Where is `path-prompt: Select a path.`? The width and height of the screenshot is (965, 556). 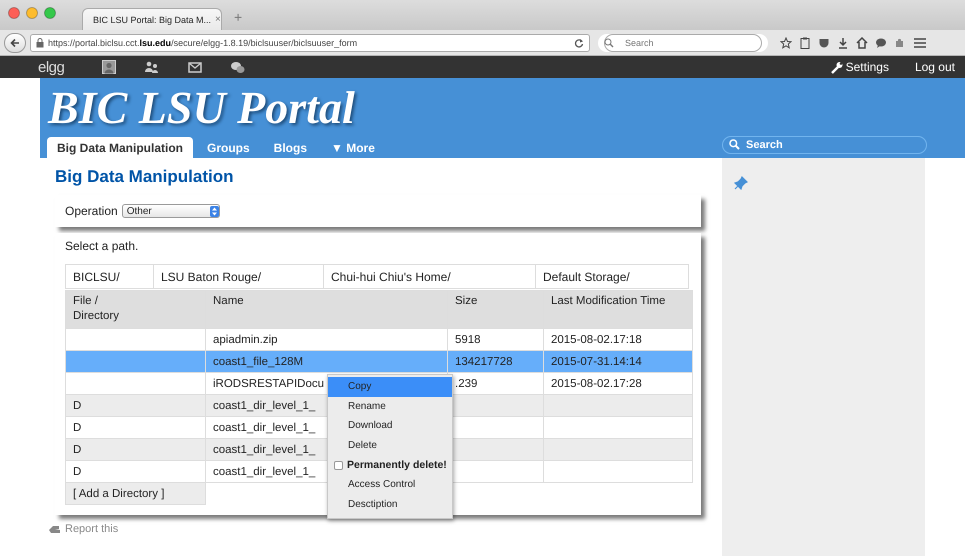
path-prompt: Select a path. is located at coordinates (102, 246).